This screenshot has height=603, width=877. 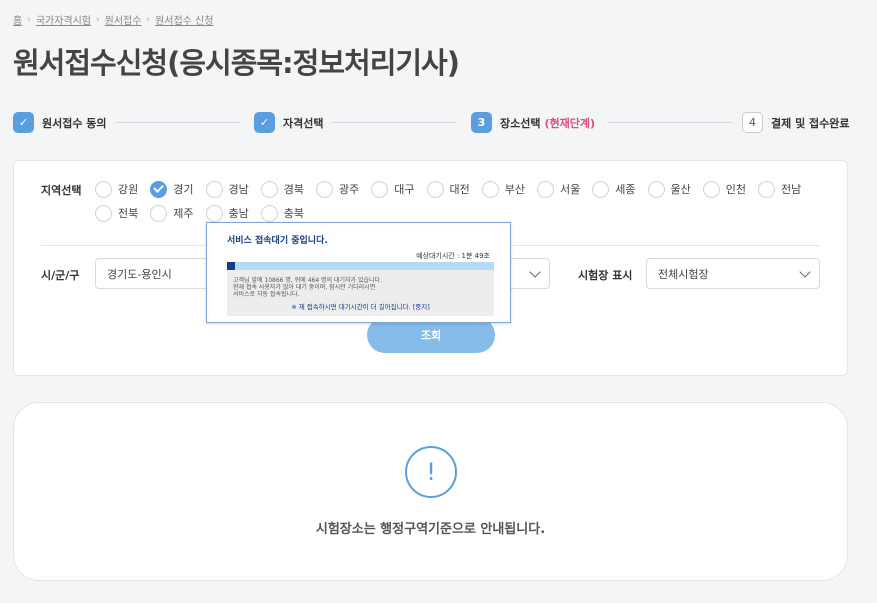 I want to click on region-option: 대전, so click(x=448, y=189).